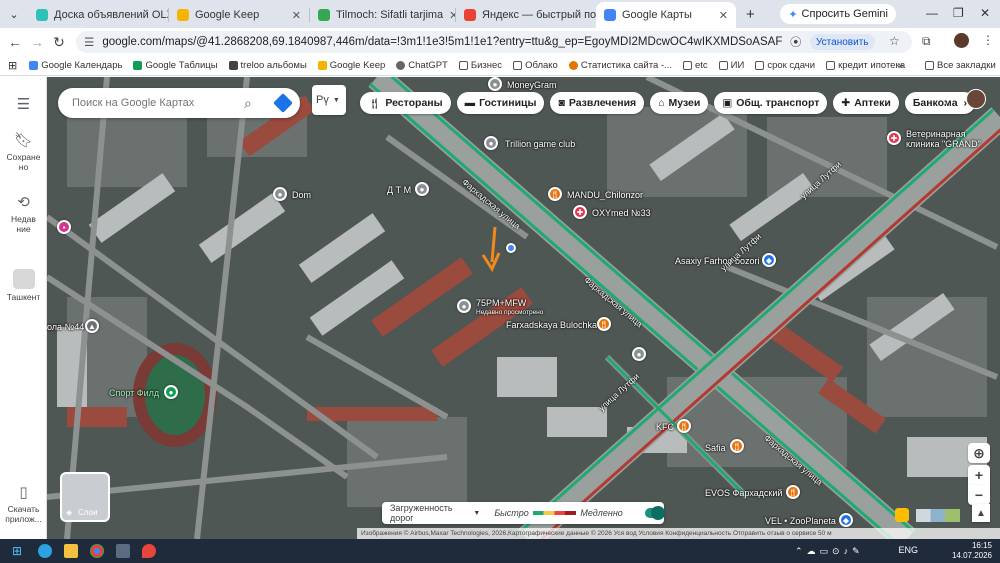 This screenshot has width=1000, height=563. I want to click on location-icon: ⦿, so click(796, 42).